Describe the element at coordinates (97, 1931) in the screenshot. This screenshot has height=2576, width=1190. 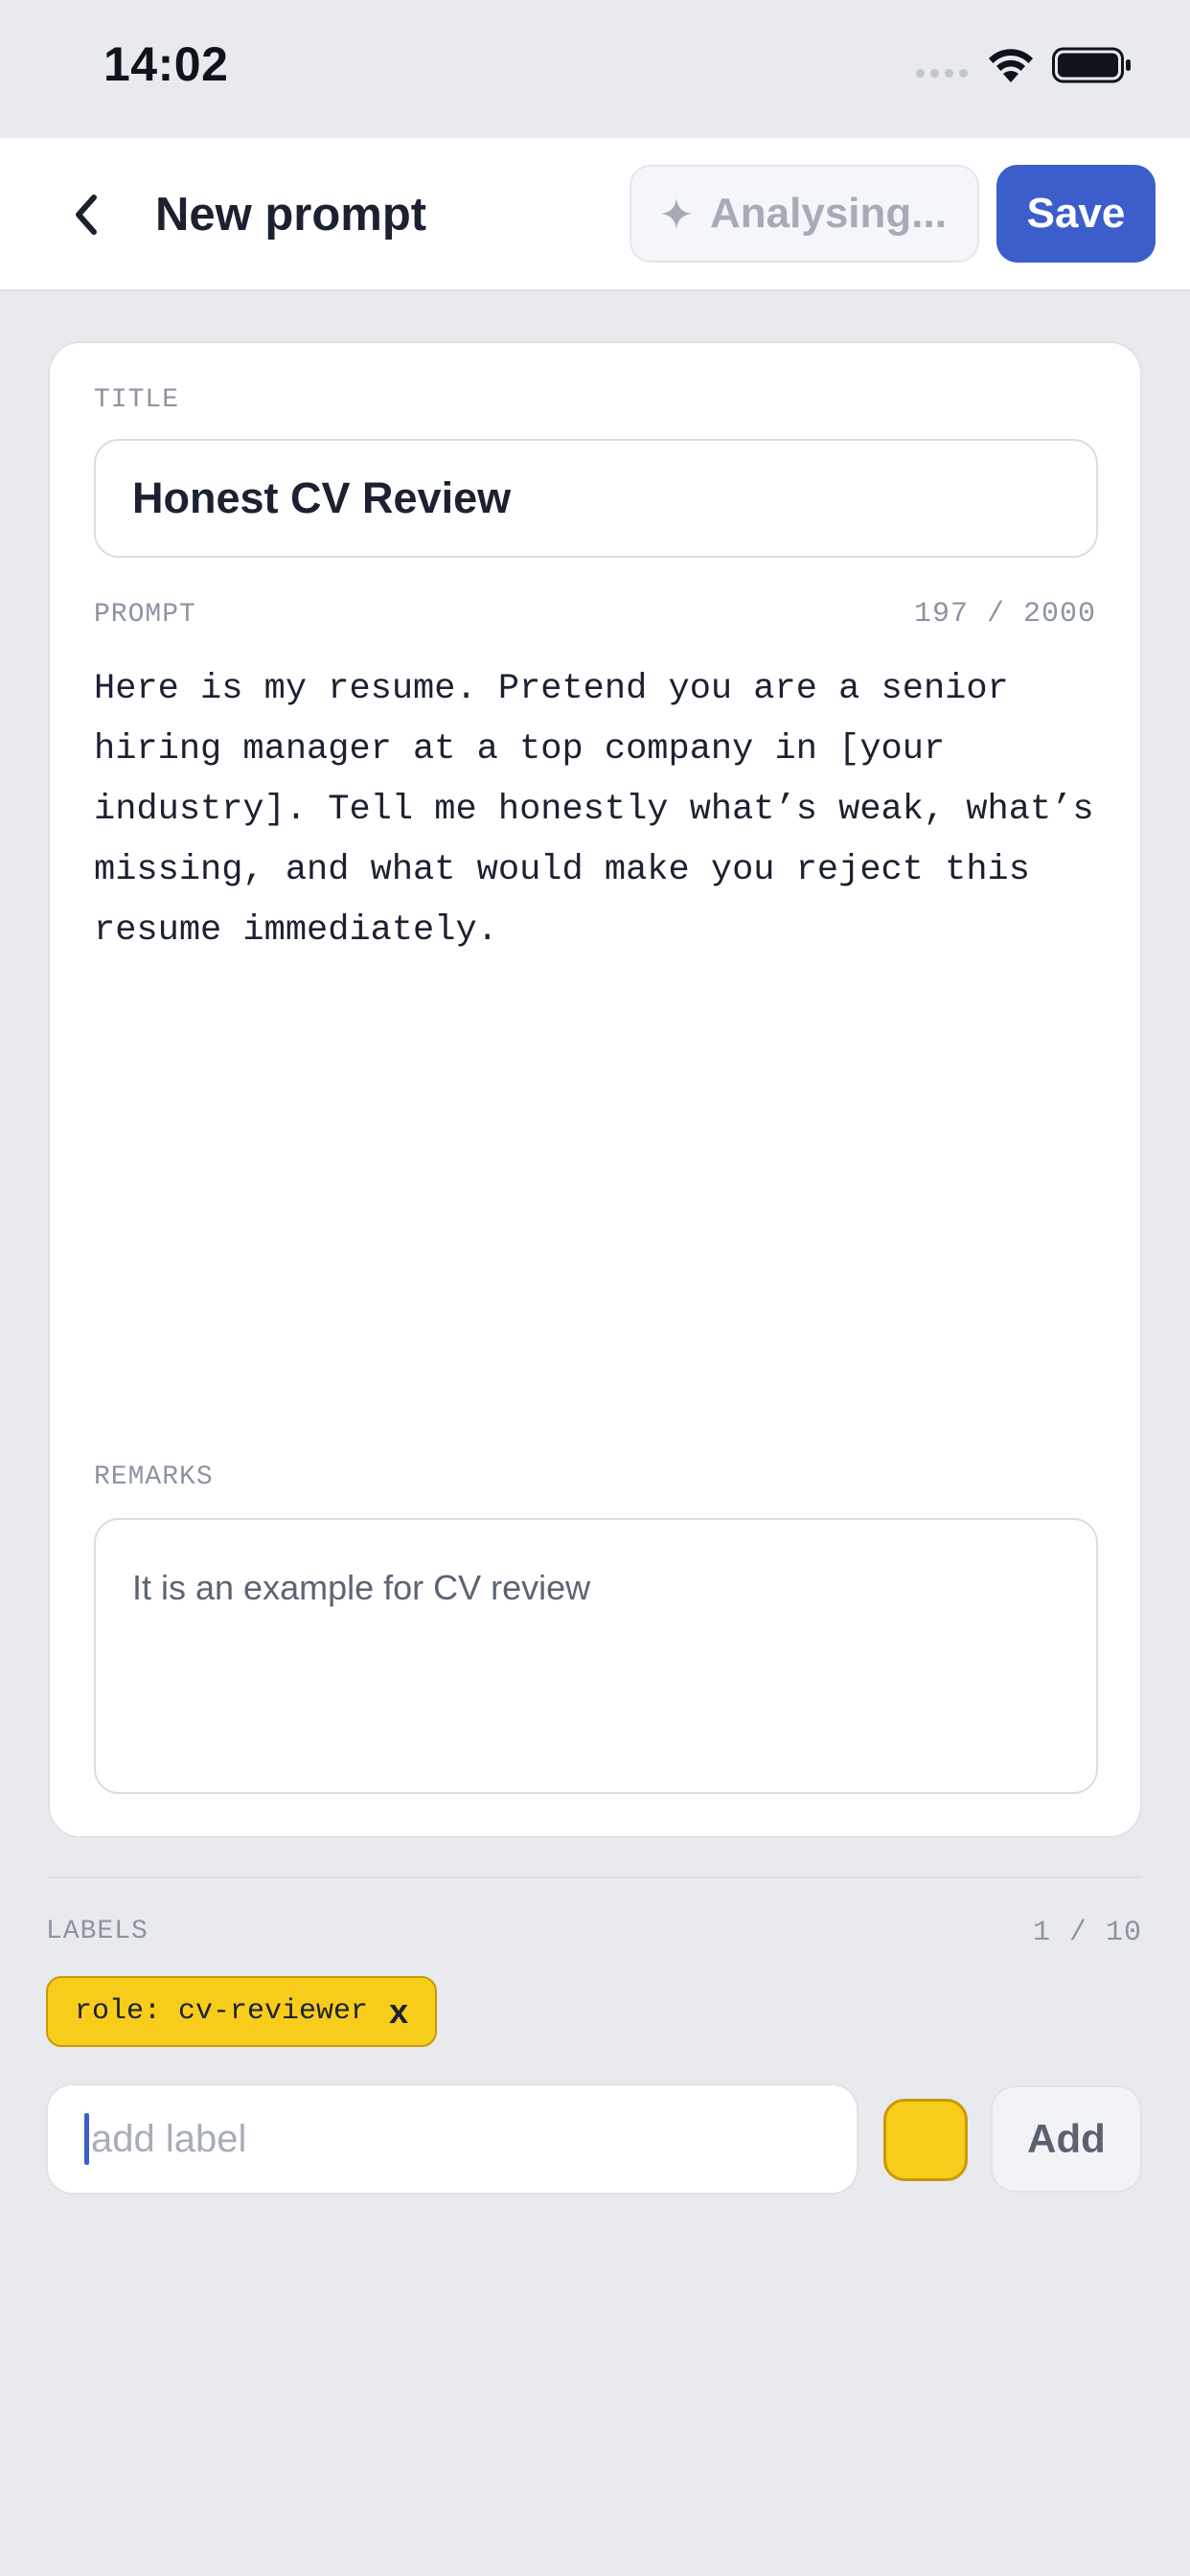
I see `labels-heading: LABELS` at that location.